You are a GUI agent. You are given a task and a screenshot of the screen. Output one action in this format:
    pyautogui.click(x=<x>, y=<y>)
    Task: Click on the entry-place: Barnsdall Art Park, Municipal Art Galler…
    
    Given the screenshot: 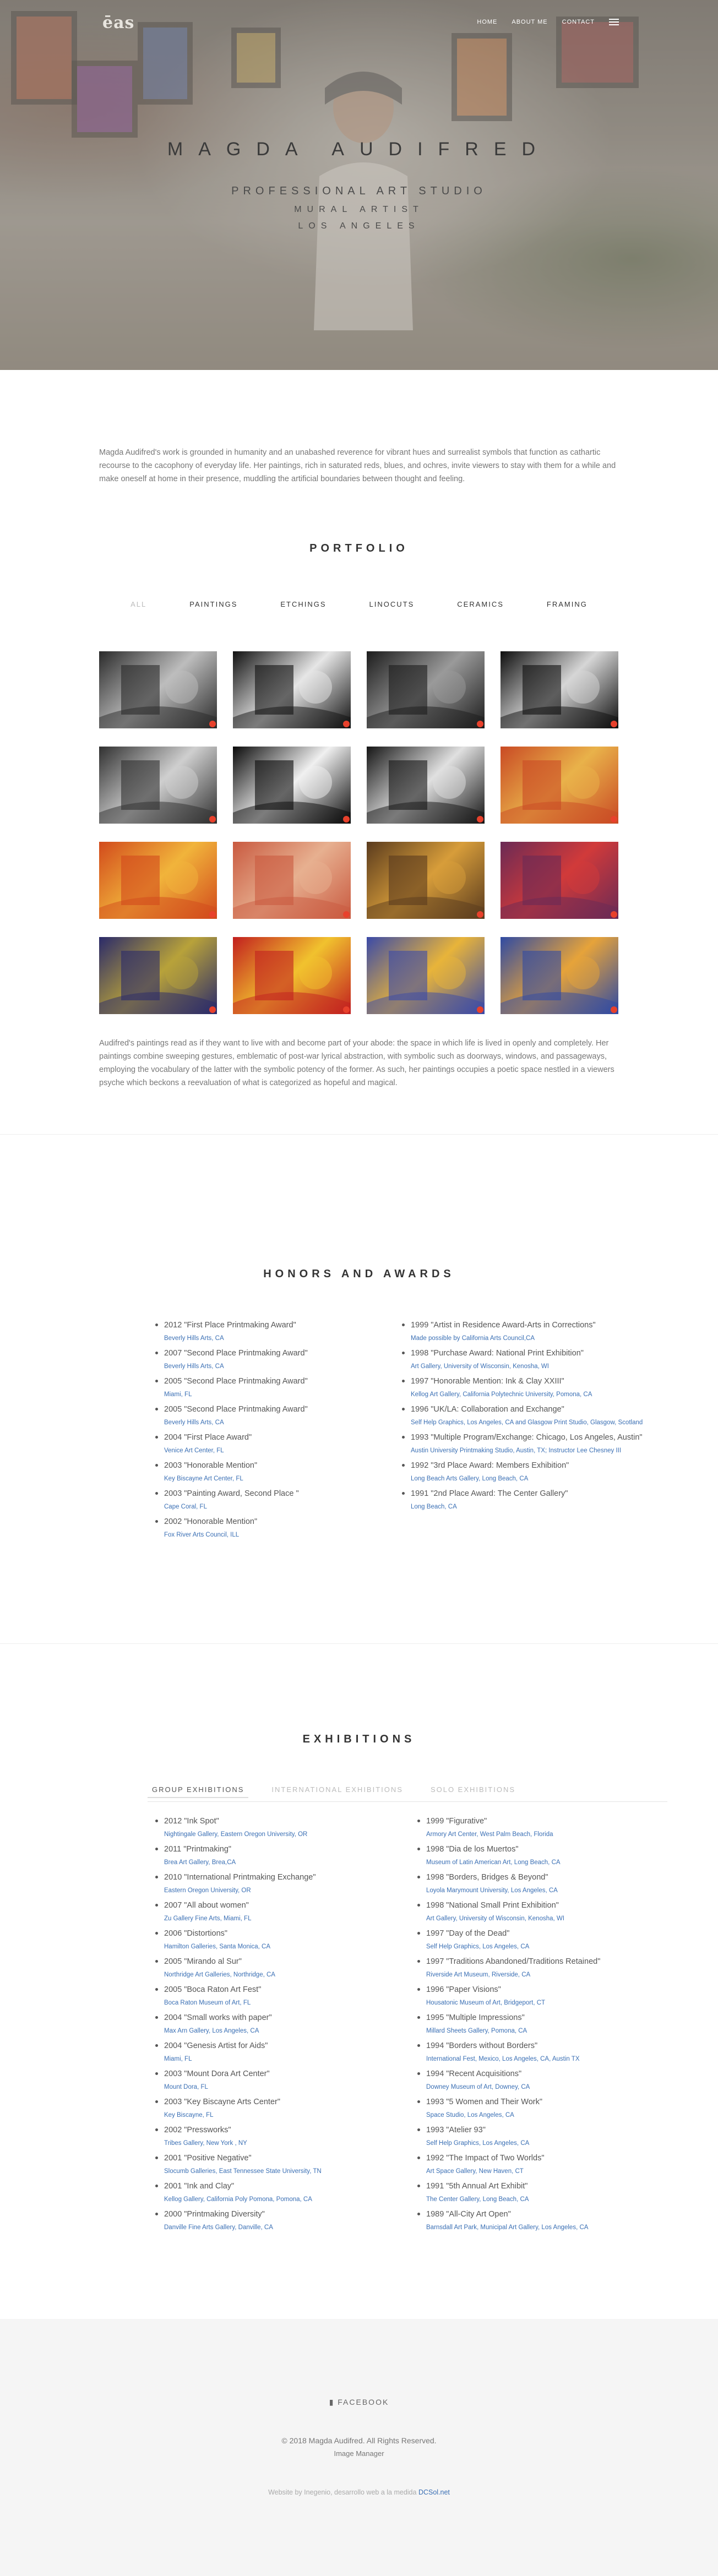 What is the action you would take?
    pyautogui.click(x=543, y=2227)
    